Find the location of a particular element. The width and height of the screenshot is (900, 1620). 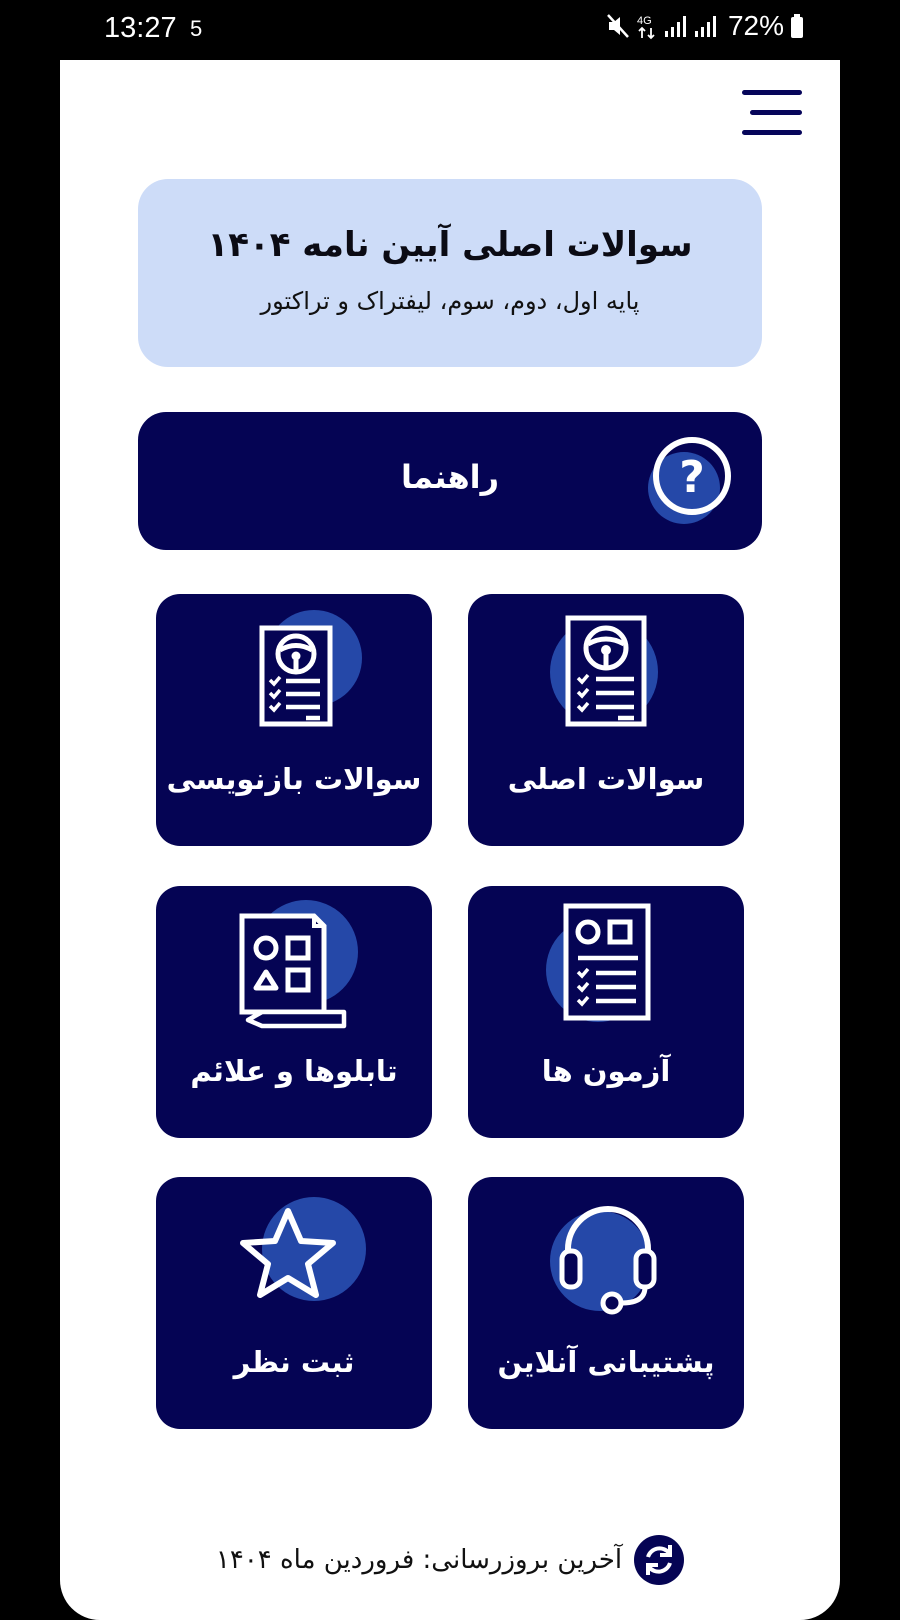

help-icon: ? is located at coordinates (689, 480).